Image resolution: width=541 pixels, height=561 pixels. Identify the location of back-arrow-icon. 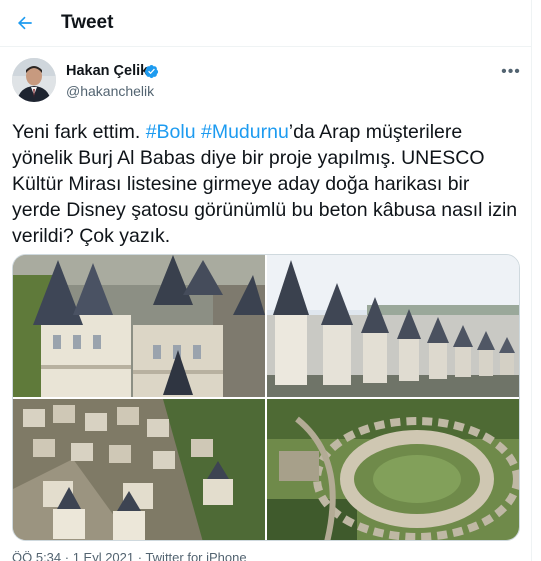
(24, 23).